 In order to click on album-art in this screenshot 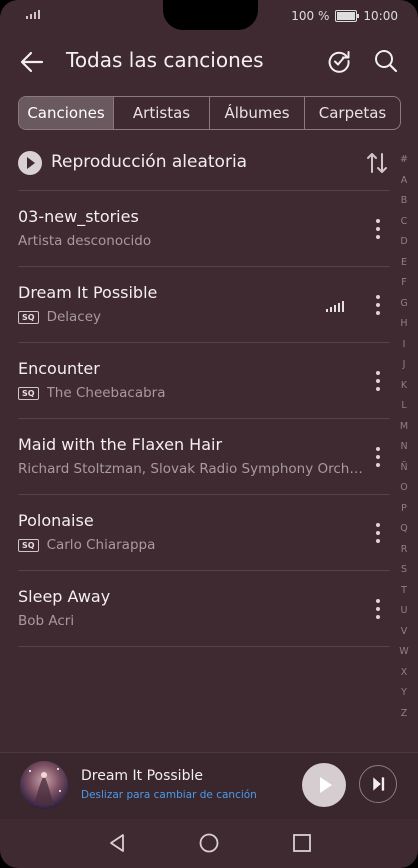, I will do `click(44, 785)`.